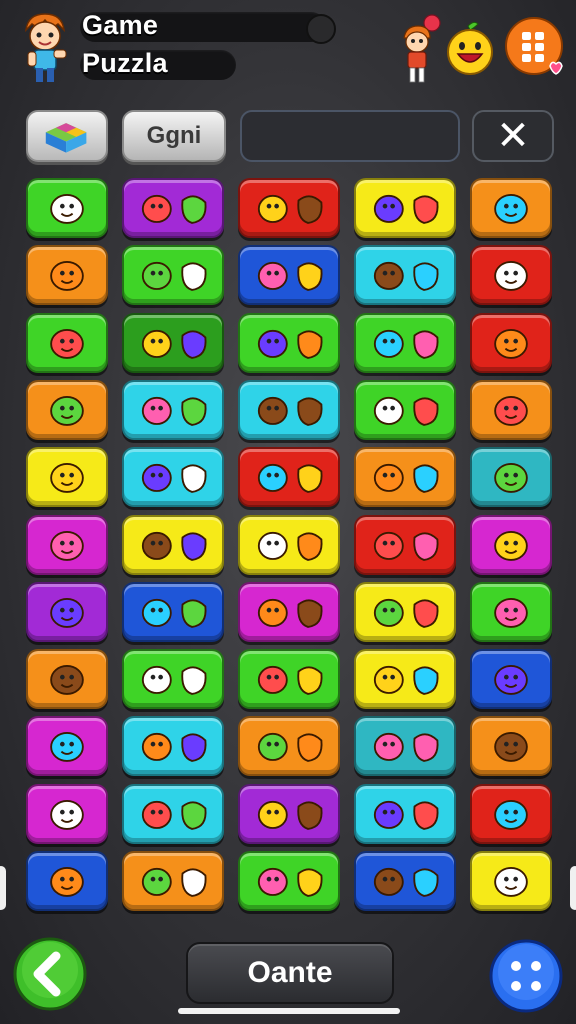  I want to click on yellow-critter-icon, so click(511, 882).